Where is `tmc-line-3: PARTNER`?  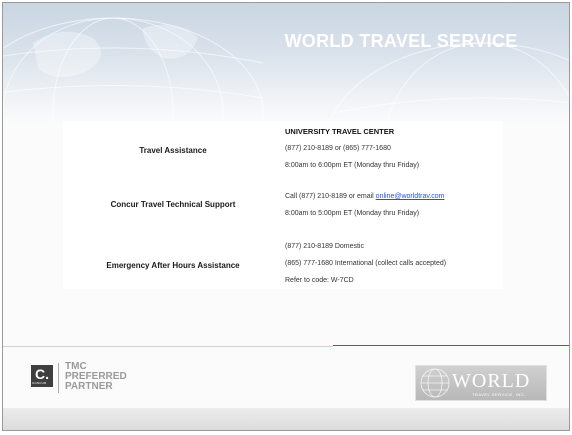 tmc-line-3: PARTNER is located at coordinates (89, 386).